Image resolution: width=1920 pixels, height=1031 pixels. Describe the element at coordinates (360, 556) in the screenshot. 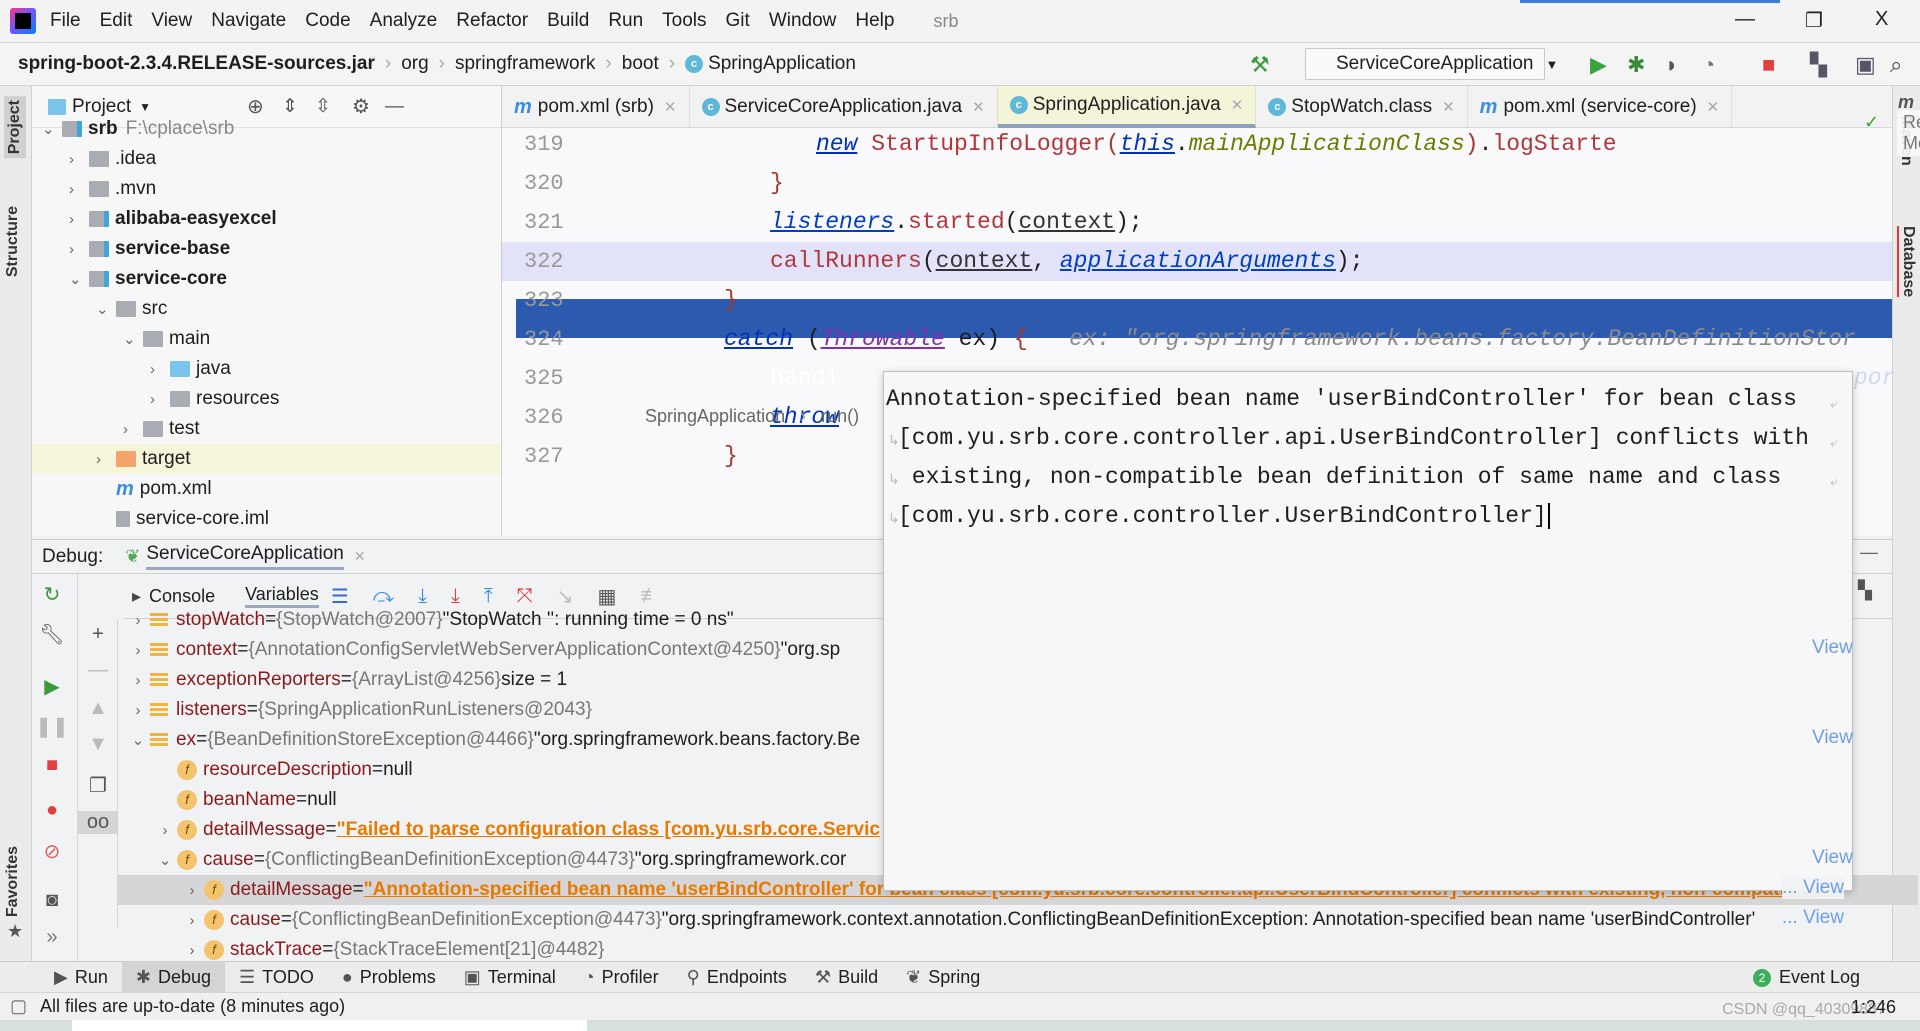

I see `close-icon: ✕` at that location.